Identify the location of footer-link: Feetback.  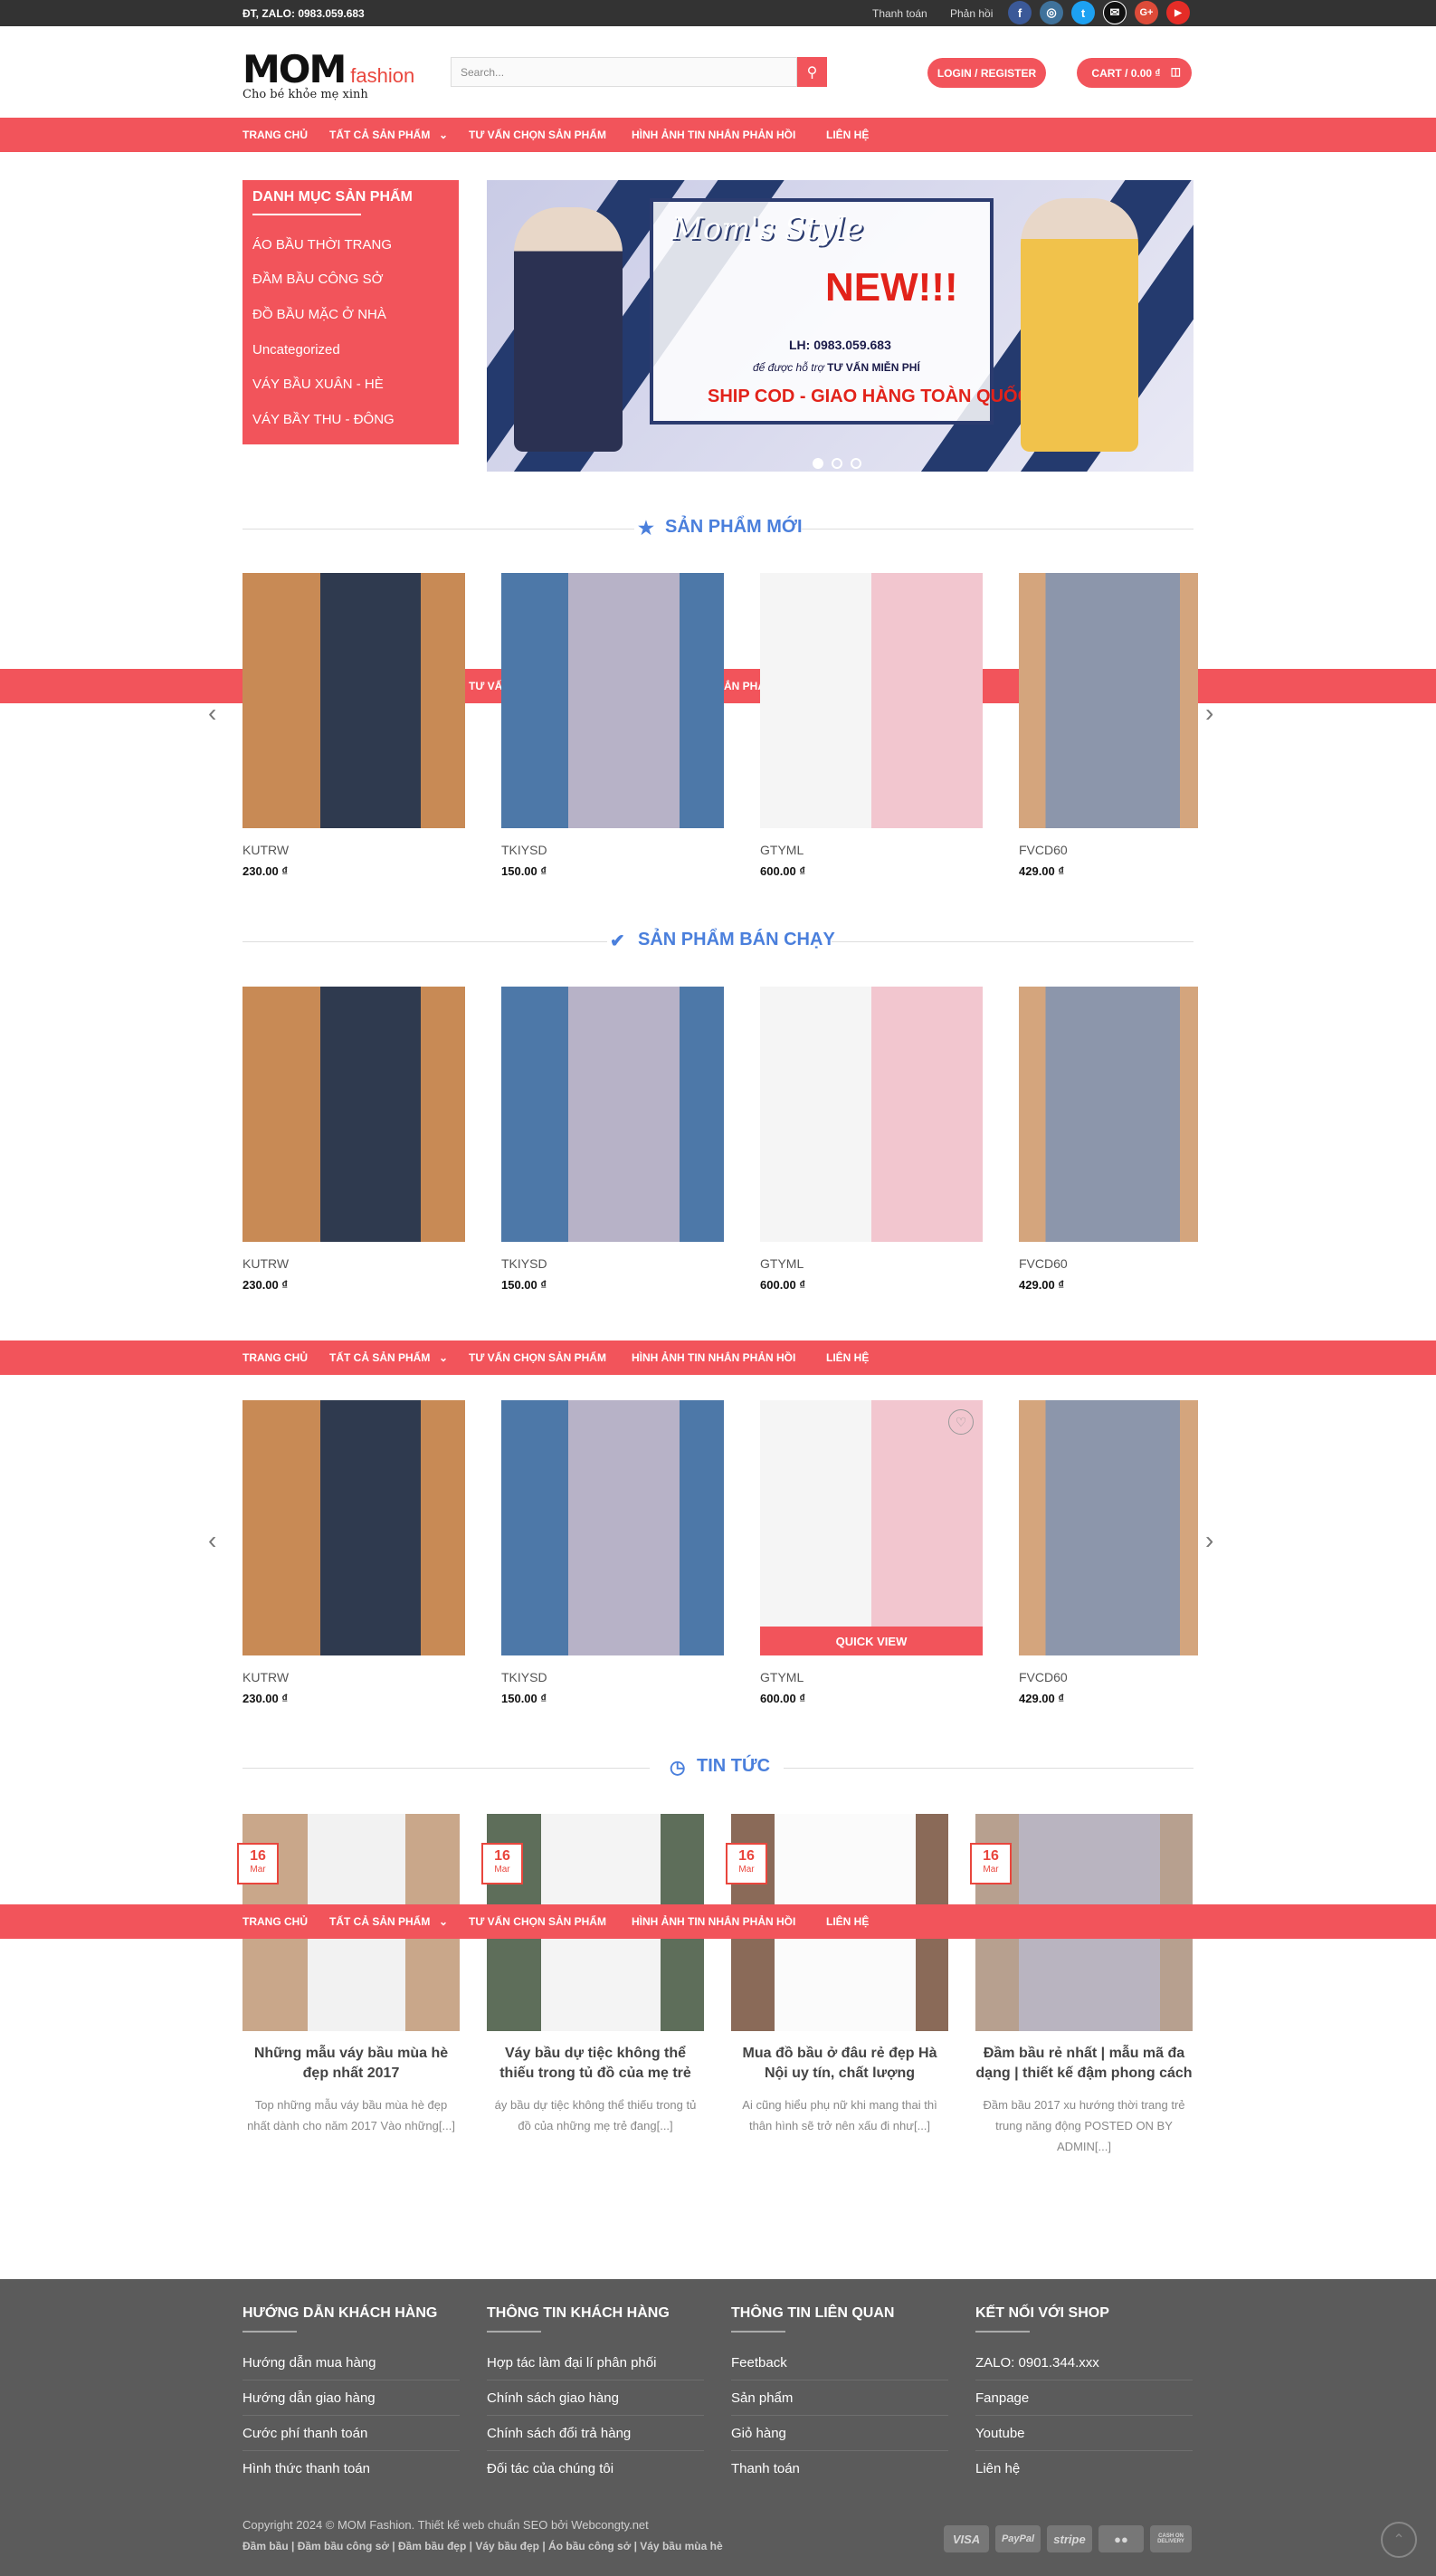
(839, 2367).